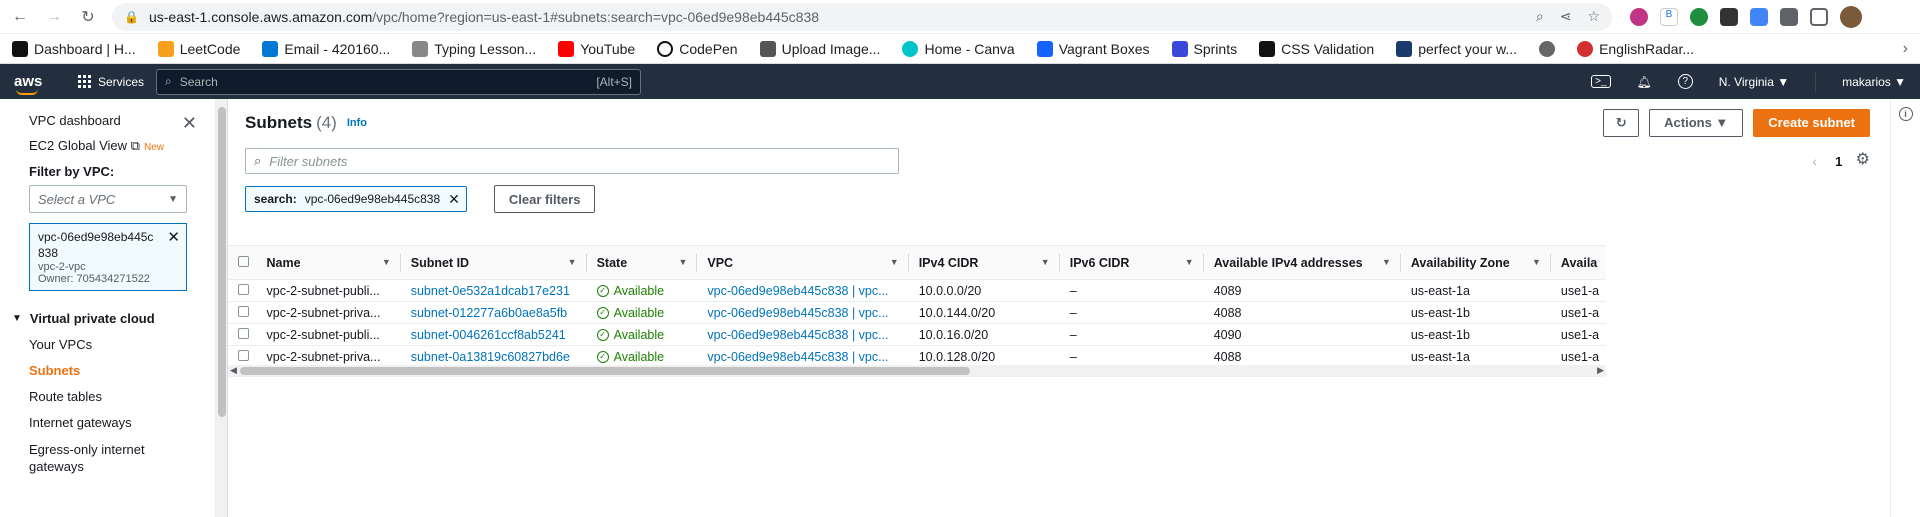 The width and height of the screenshot is (1920, 517). What do you see at coordinates (493, 312) in the screenshot?
I see `cell-subnet-id: subnet-012277a6b0ae8a5fb` at bounding box center [493, 312].